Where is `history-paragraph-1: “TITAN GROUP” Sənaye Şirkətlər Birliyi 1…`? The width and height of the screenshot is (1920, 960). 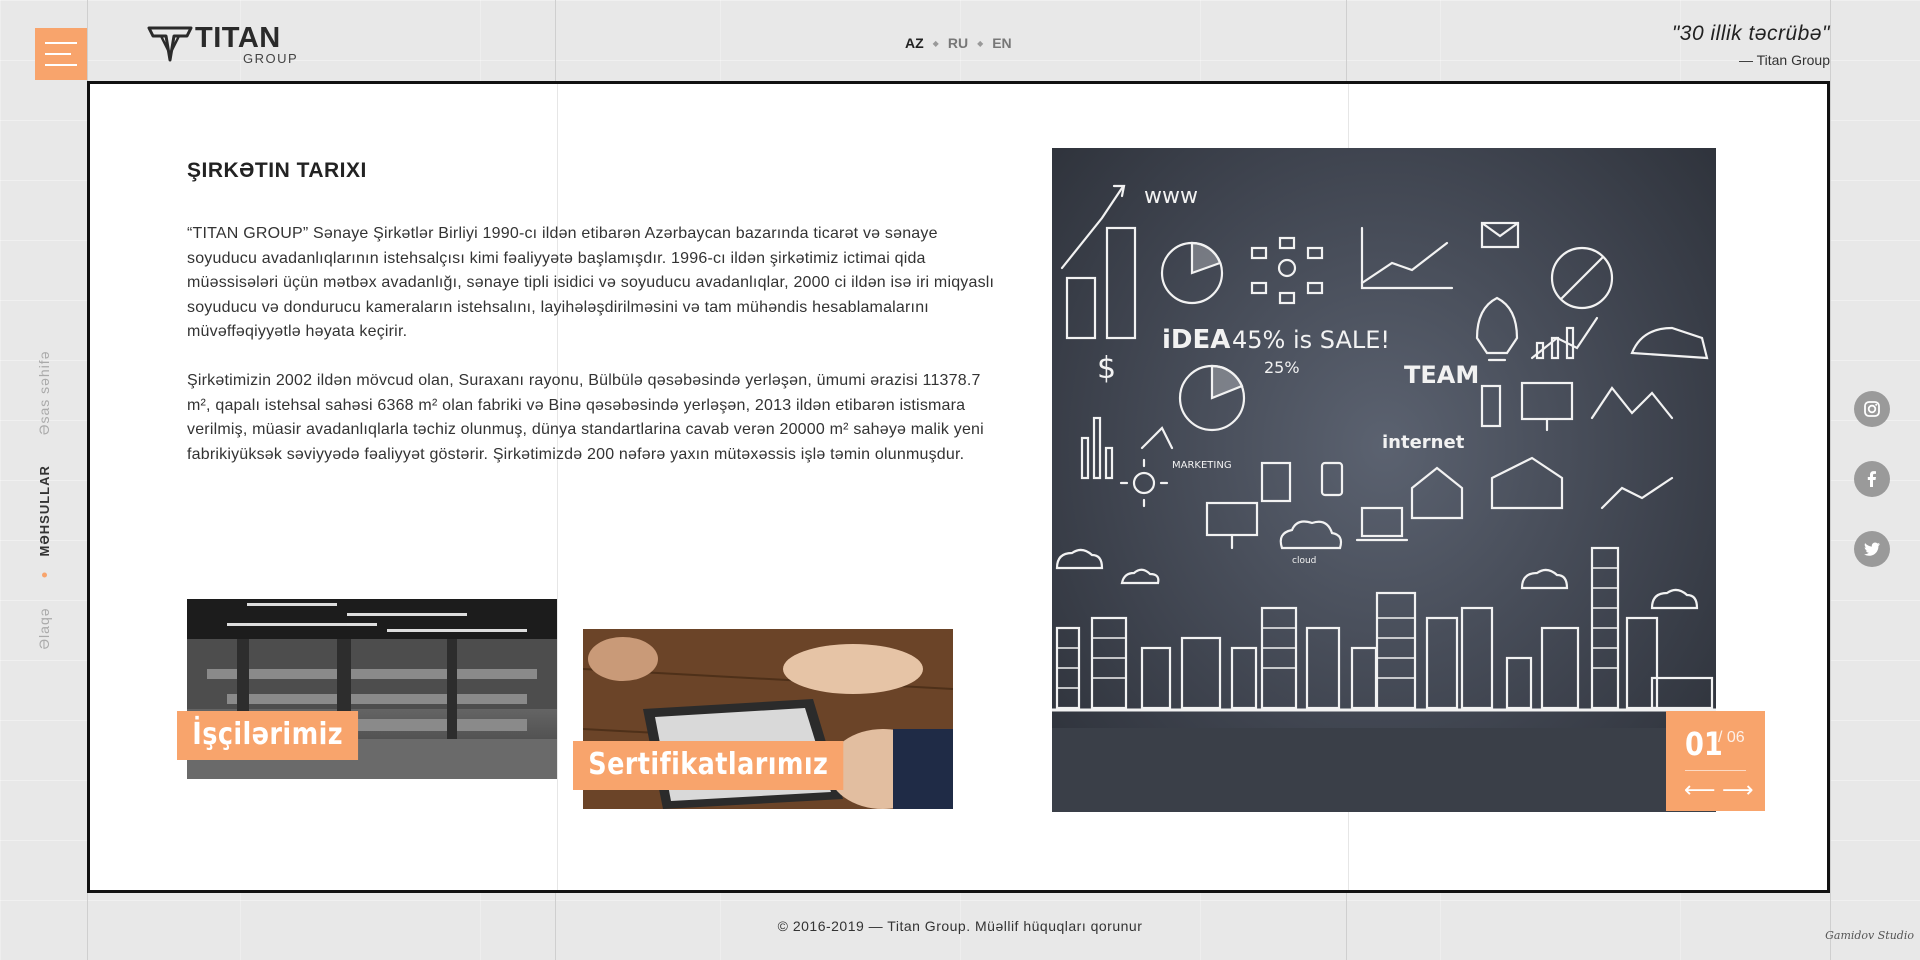 history-paragraph-1: “TITAN GROUP” Sənaye Şirkətlər Birliyi 1… is located at coordinates (591, 282).